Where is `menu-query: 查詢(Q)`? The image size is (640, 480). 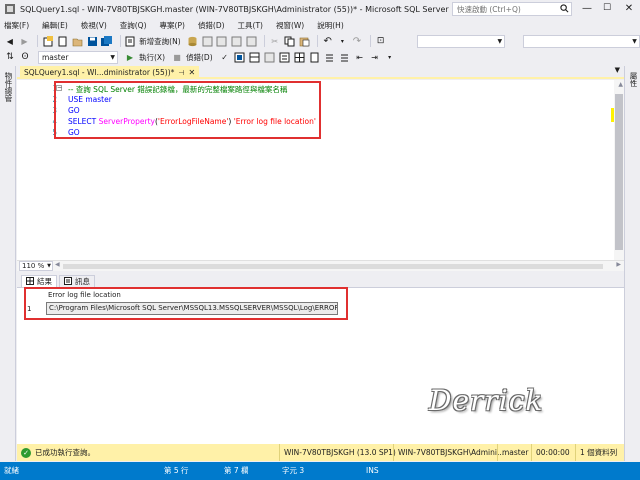 menu-query: 查詢(Q) is located at coordinates (133, 25).